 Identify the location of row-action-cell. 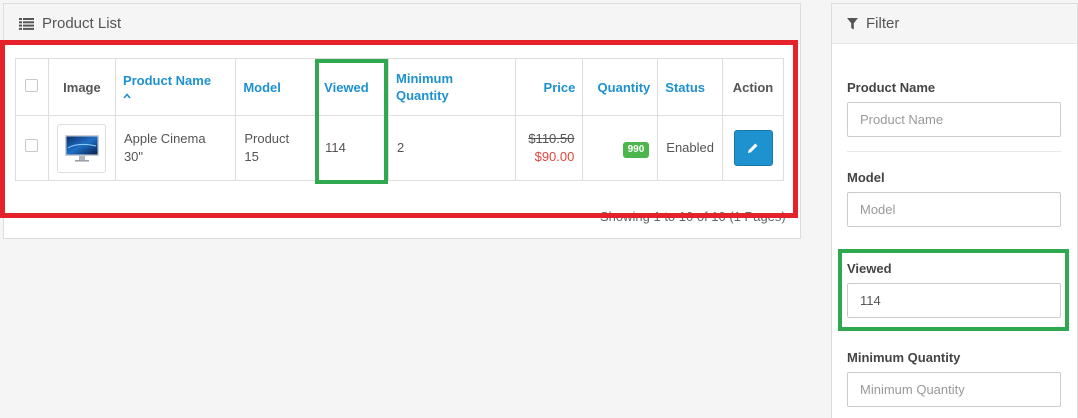
(753, 148).